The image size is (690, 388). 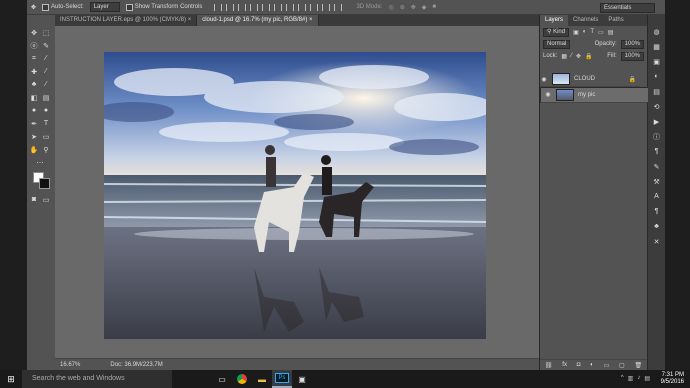 What do you see at coordinates (656, 76) in the screenshot?
I see `adjustments-panel-icon: ◐` at bounding box center [656, 76].